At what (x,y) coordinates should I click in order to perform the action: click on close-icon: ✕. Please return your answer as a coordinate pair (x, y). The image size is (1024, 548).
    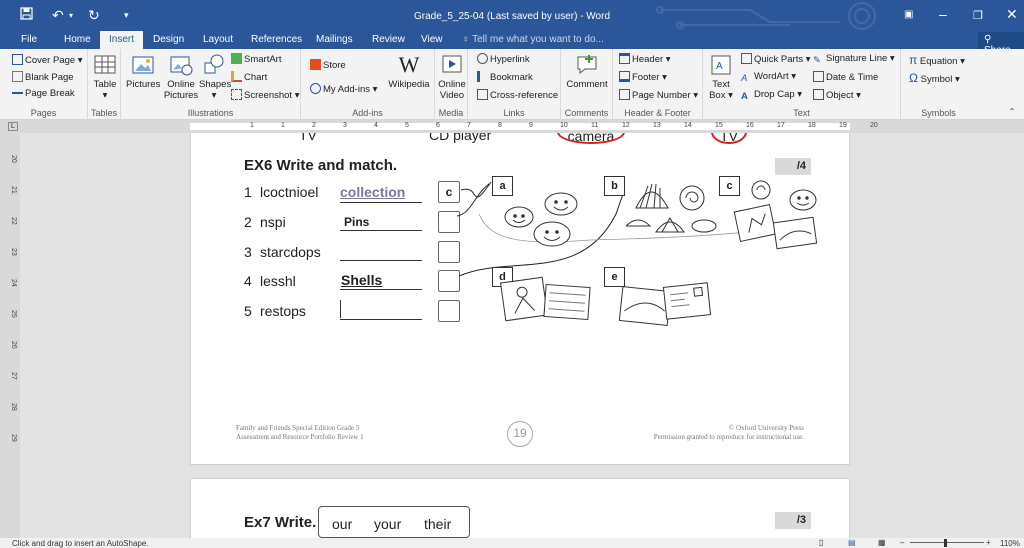
    Looking at the image, I should click on (1012, 14).